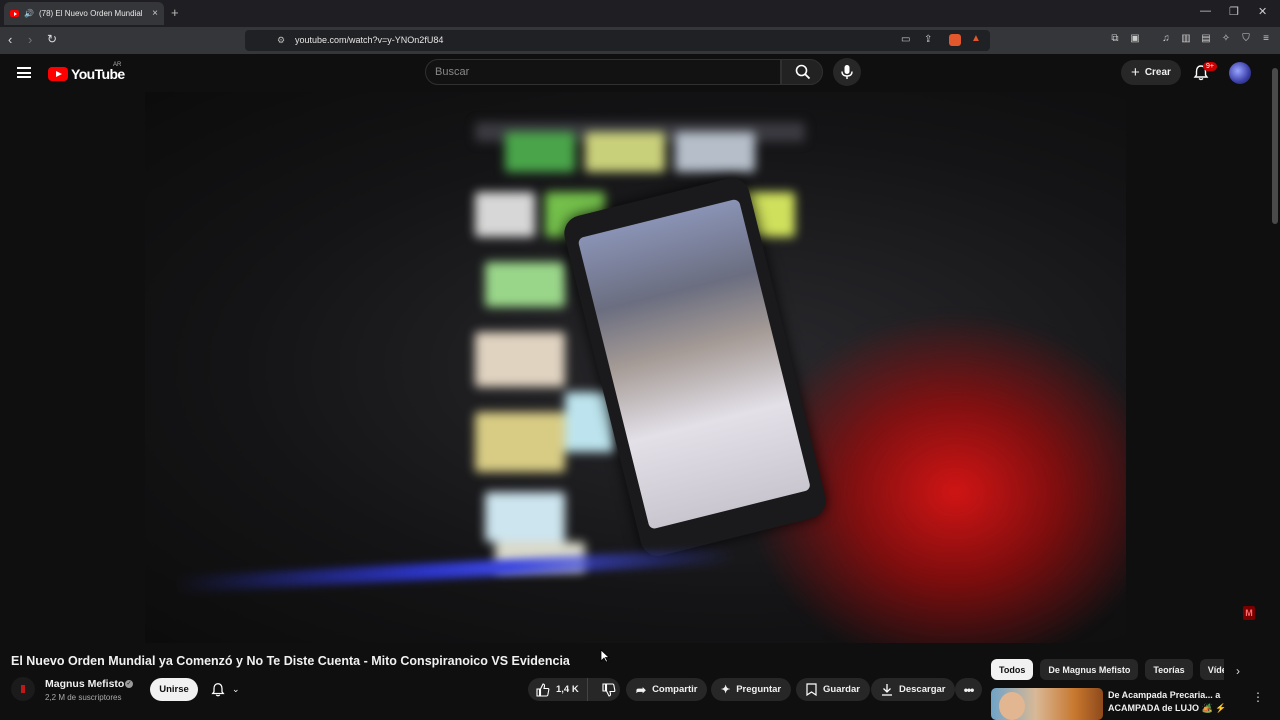 This screenshot has height=720, width=1280. I want to click on panel-icon: ▥, so click(1186, 39).